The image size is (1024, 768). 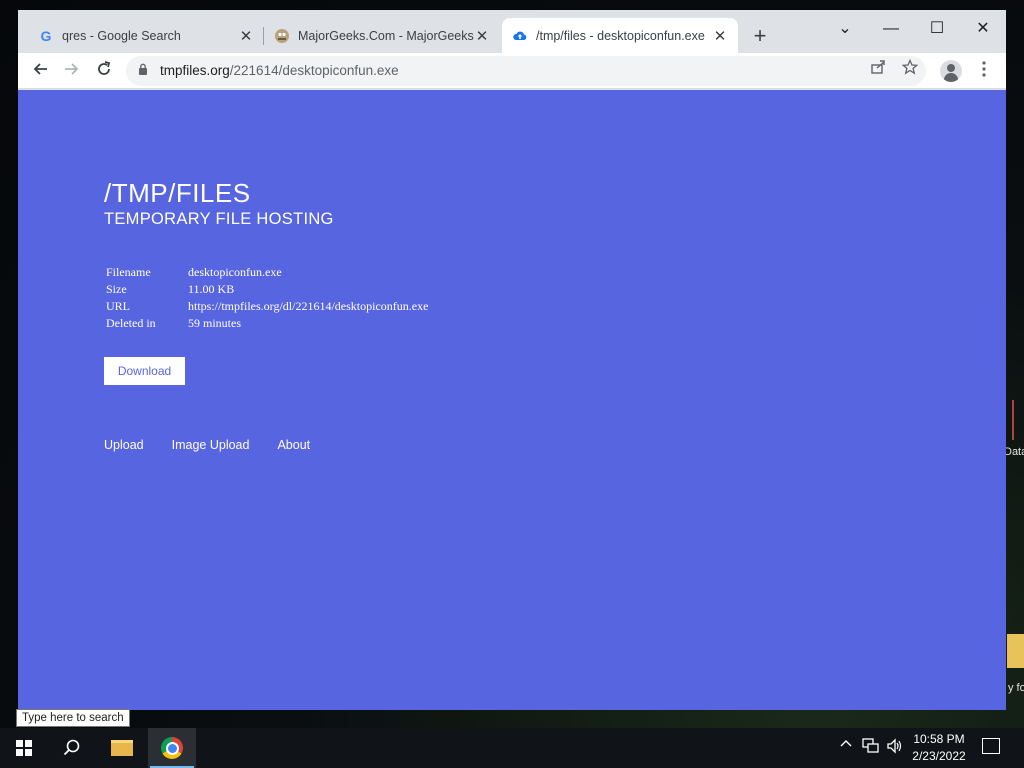 I want to click on chrome-taskbar-button, so click(x=172, y=748).